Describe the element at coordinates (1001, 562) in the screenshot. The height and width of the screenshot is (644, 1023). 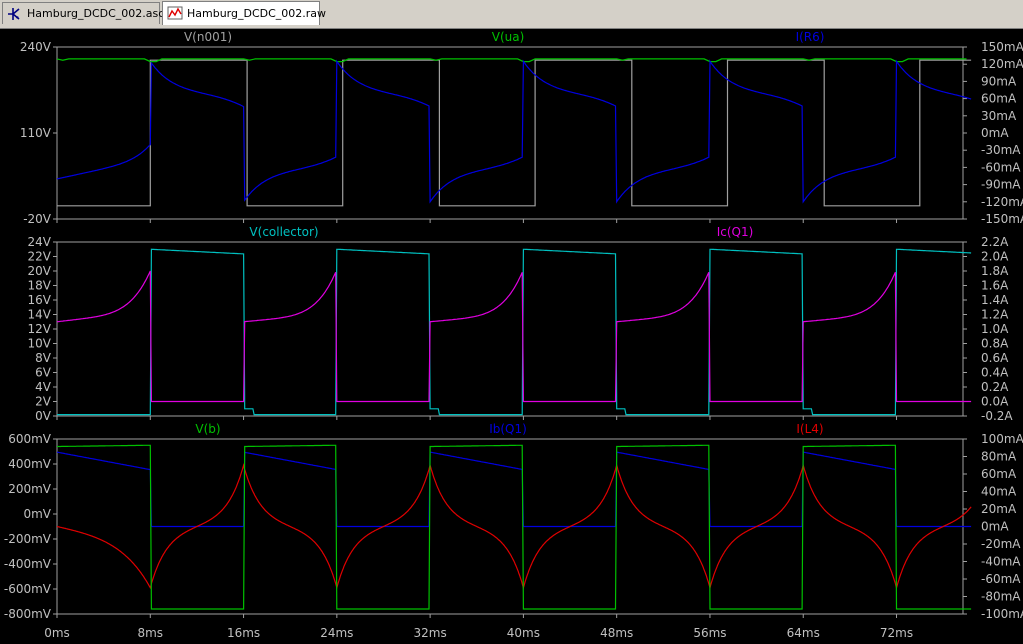
I see `y2-tick-label: -40mA` at that location.